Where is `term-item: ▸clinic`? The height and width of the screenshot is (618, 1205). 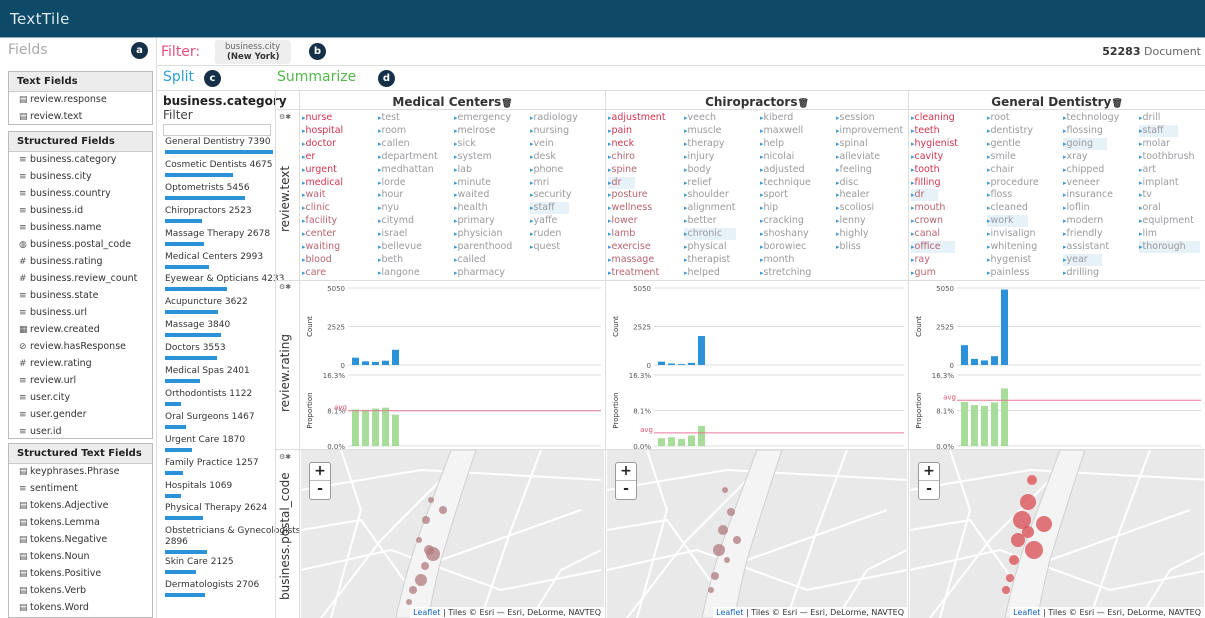 term-item: ▸clinic is located at coordinates (316, 208).